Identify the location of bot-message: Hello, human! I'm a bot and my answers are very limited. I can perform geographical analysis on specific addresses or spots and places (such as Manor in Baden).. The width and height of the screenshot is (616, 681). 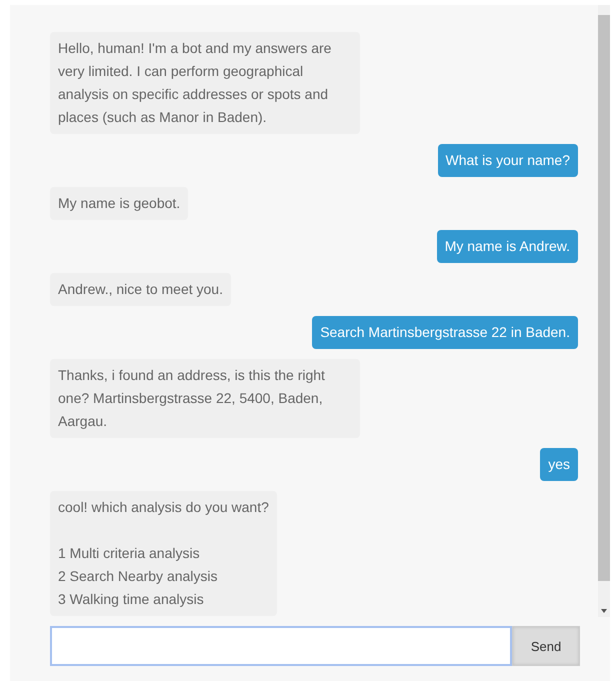
(205, 83).